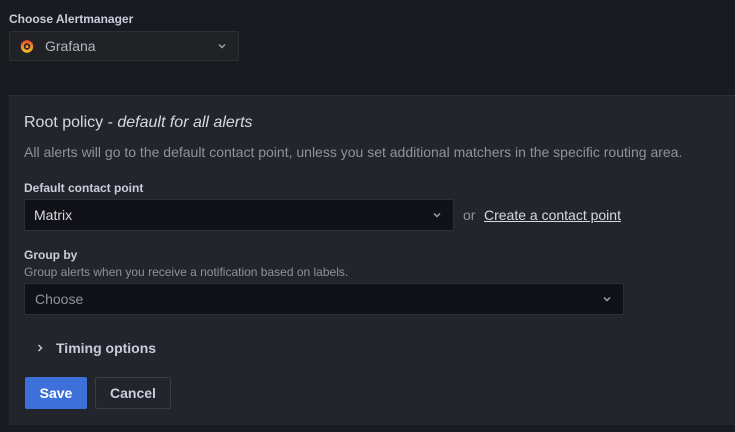 This screenshot has height=432, width=735. I want to click on alertmanager-selected-value: Grafana, so click(70, 46).